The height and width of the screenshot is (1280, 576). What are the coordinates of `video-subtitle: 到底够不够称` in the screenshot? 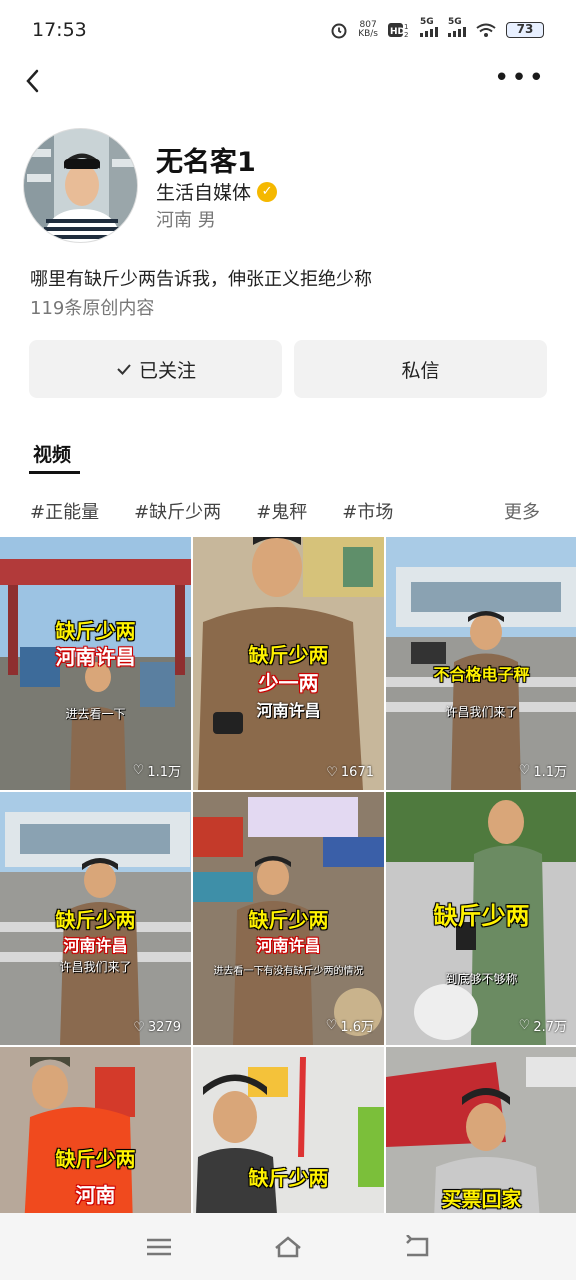 It's located at (481, 979).